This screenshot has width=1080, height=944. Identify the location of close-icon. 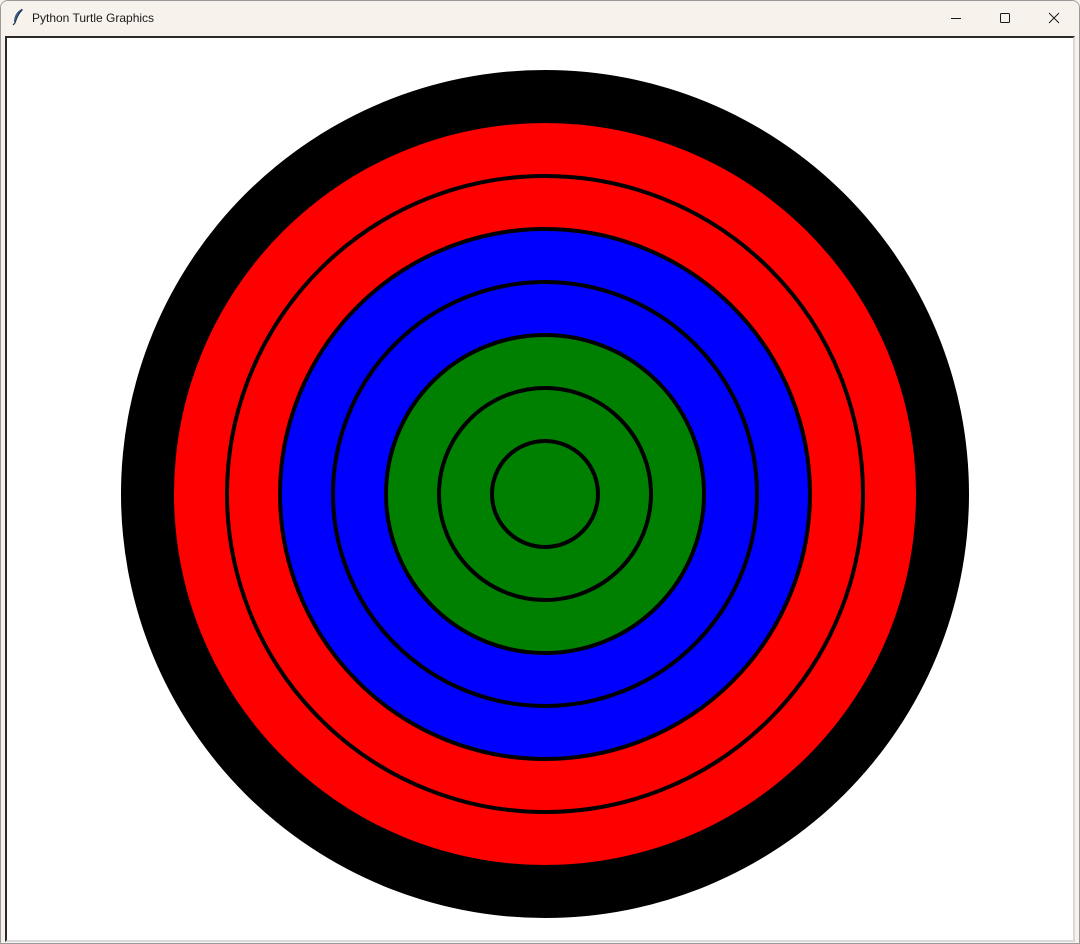
(1054, 18).